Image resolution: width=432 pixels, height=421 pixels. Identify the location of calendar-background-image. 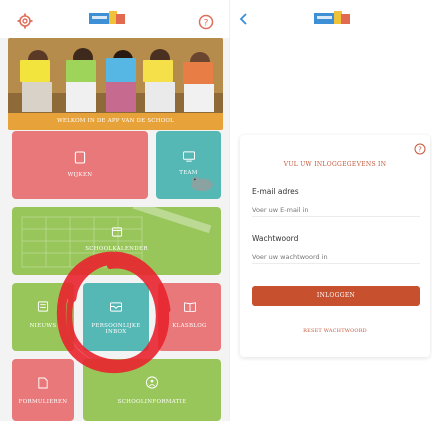
(116, 237).